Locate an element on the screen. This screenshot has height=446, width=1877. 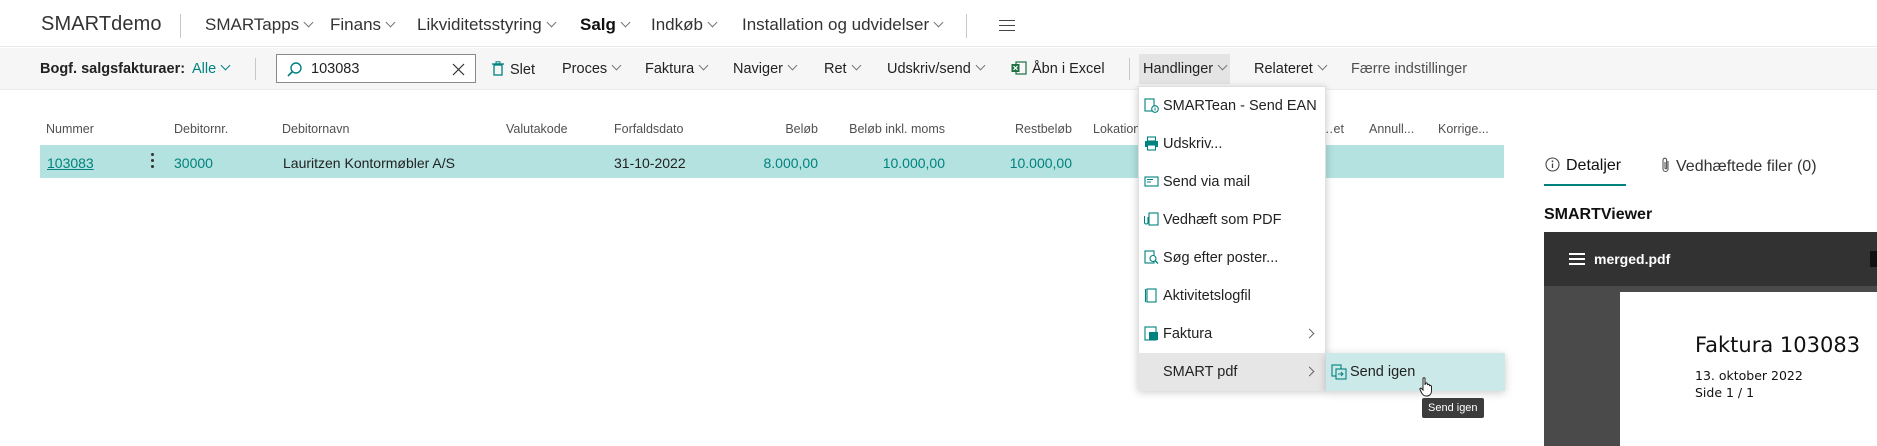
menu-item-label: Aktivitetslogfil is located at coordinates (1207, 296).